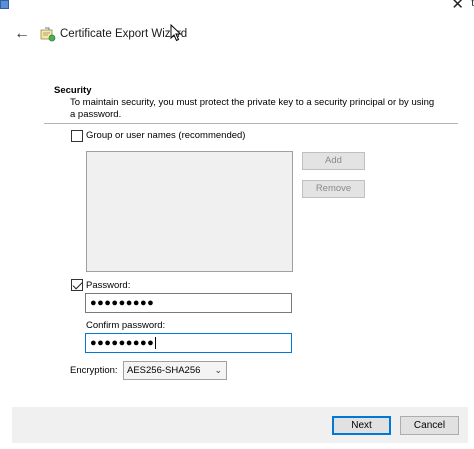 The width and height of the screenshot is (474, 449). What do you see at coordinates (188, 303) in the screenshot?
I see `password-field: ●●●●●●●●●` at bounding box center [188, 303].